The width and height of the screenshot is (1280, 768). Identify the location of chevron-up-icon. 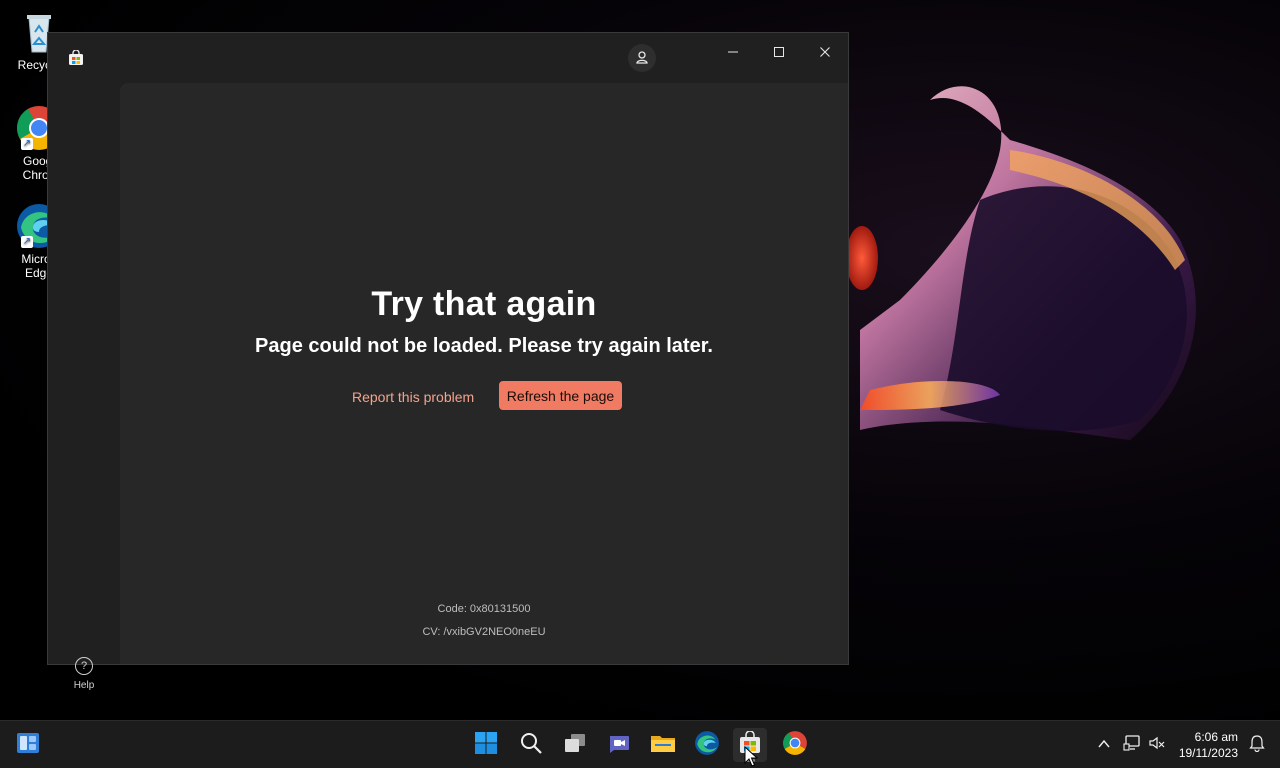
(1104, 745).